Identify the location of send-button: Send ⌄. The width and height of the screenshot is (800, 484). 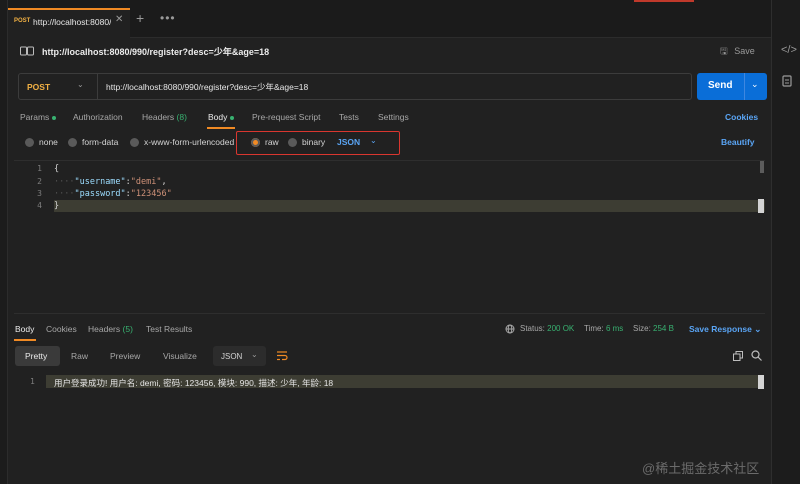
(732, 86).